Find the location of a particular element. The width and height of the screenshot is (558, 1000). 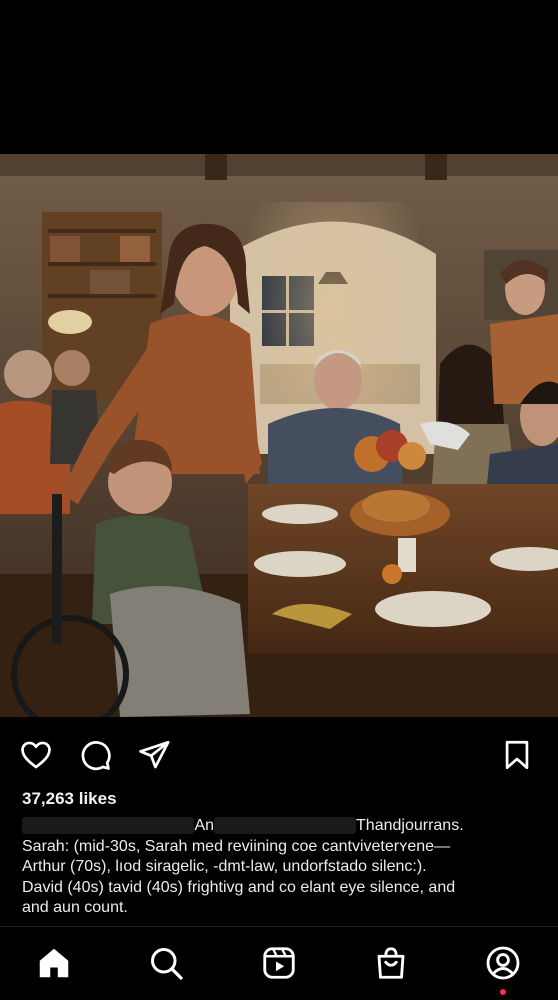

nav-reels is located at coordinates (279, 963).